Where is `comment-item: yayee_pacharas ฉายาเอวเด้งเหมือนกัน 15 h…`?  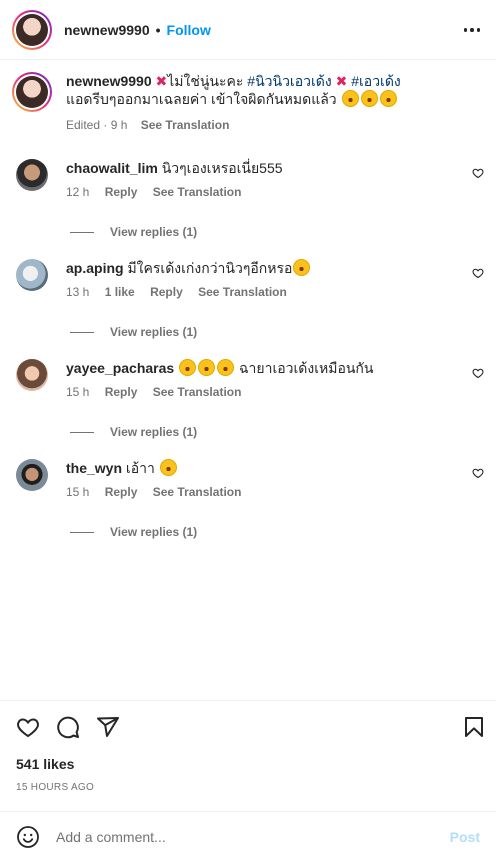
comment-item: yayee_pacharas ฉายาเอวเด้งเหมือนกัน 15 h… is located at coordinates (252, 399).